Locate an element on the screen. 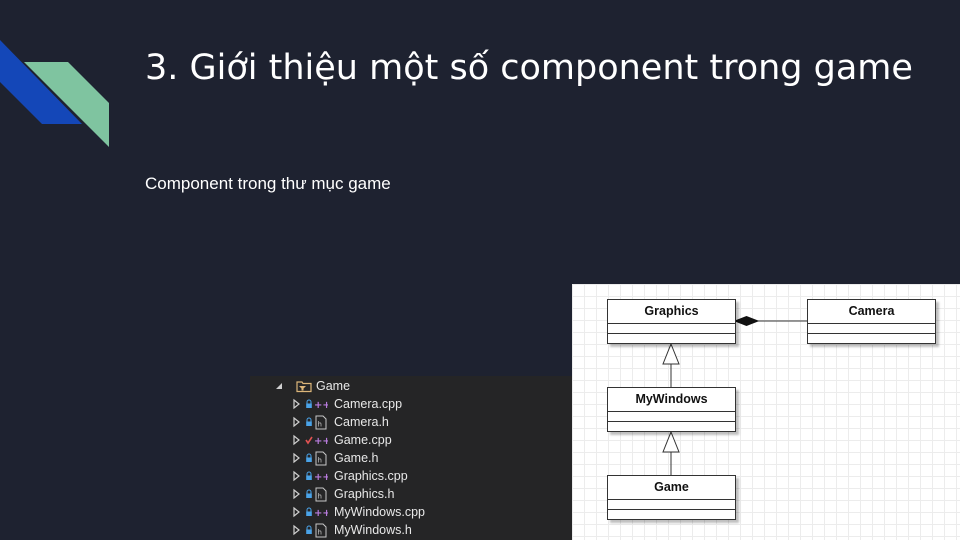 The height and width of the screenshot is (540, 960). tree-item-file: h Game.h is located at coordinates (412, 458).